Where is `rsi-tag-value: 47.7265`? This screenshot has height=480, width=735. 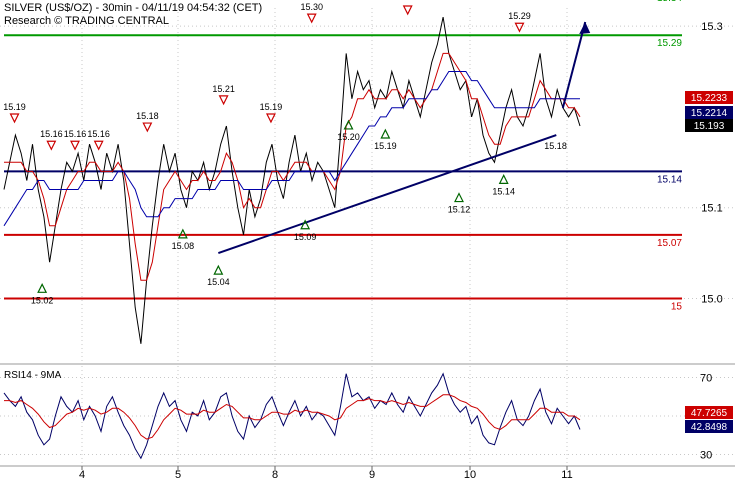 rsi-tag-value: 47.7265 is located at coordinates (709, 413).